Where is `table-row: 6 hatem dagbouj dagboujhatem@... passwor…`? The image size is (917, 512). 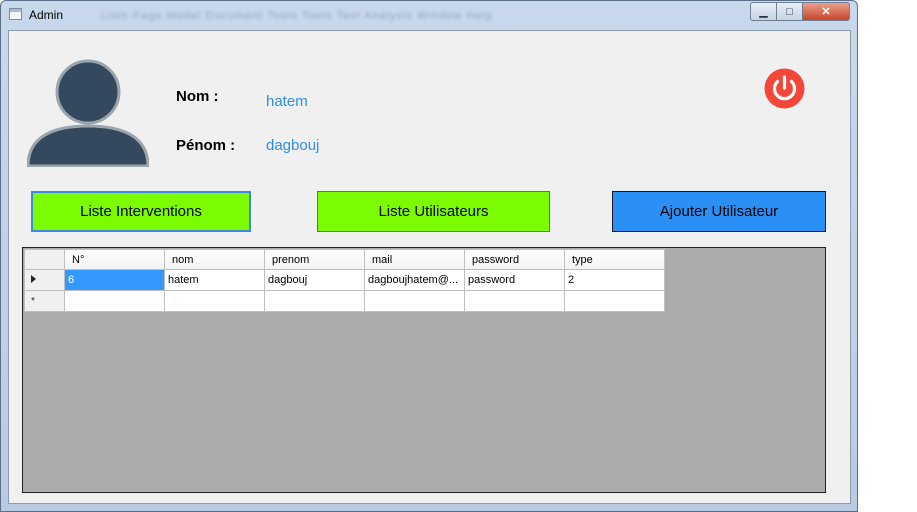
table-row: 6 hatem dagbouj dagboujhatem@... passwor… is located at coordinates (344, 280).